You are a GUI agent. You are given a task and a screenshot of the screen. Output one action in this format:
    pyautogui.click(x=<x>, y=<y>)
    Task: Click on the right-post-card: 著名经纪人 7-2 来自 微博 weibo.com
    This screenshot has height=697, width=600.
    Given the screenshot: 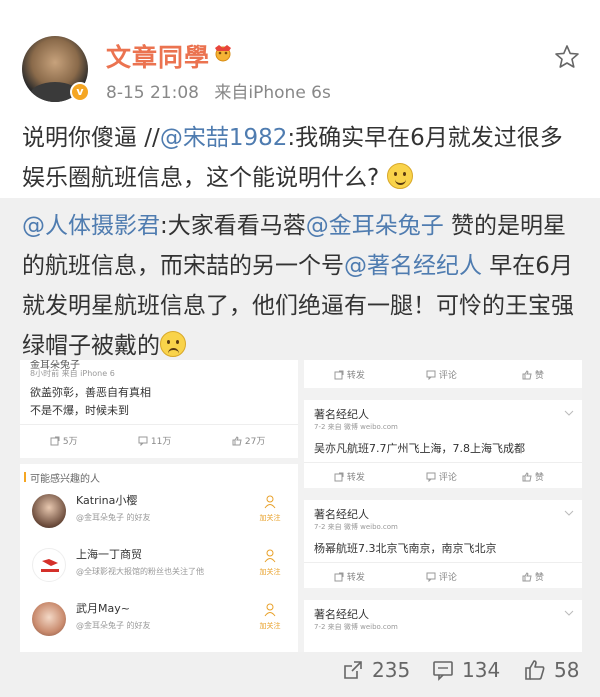 What is the action you would take?
    pyautogui.click(x=443, y=626)
    